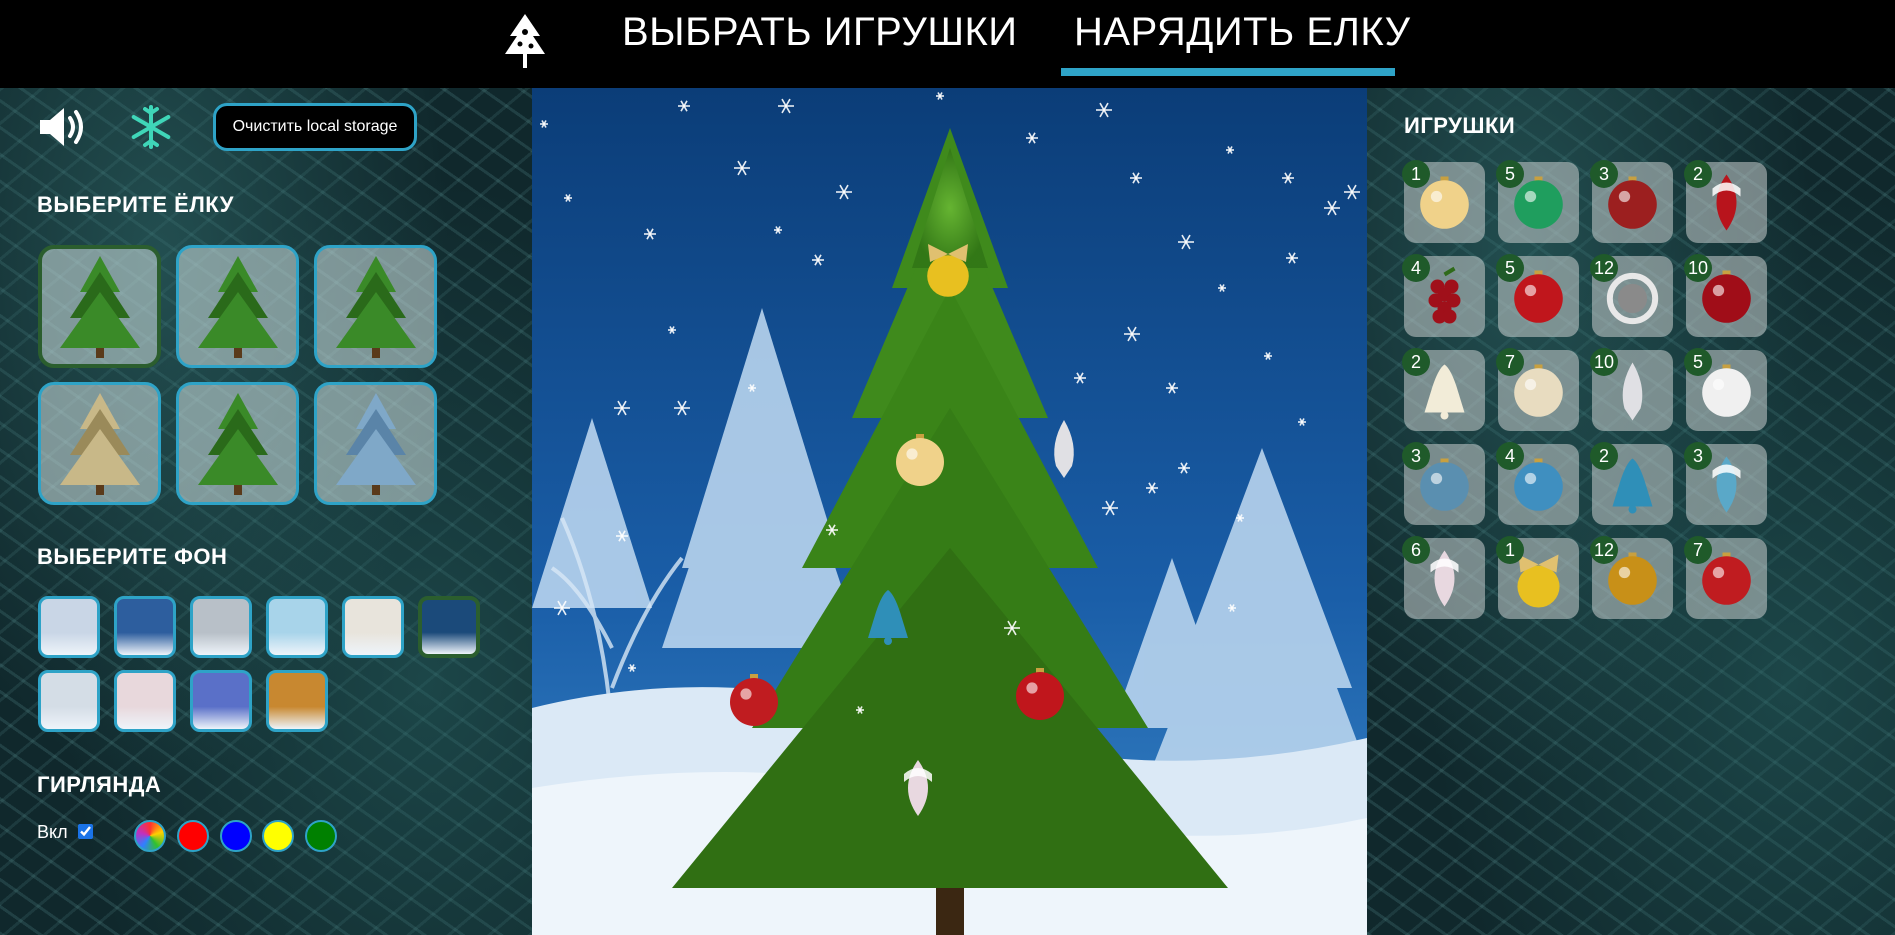  Describe the element at coordinates (1443, 577) in the screenshot. I see `toy-card: 6` at that location.